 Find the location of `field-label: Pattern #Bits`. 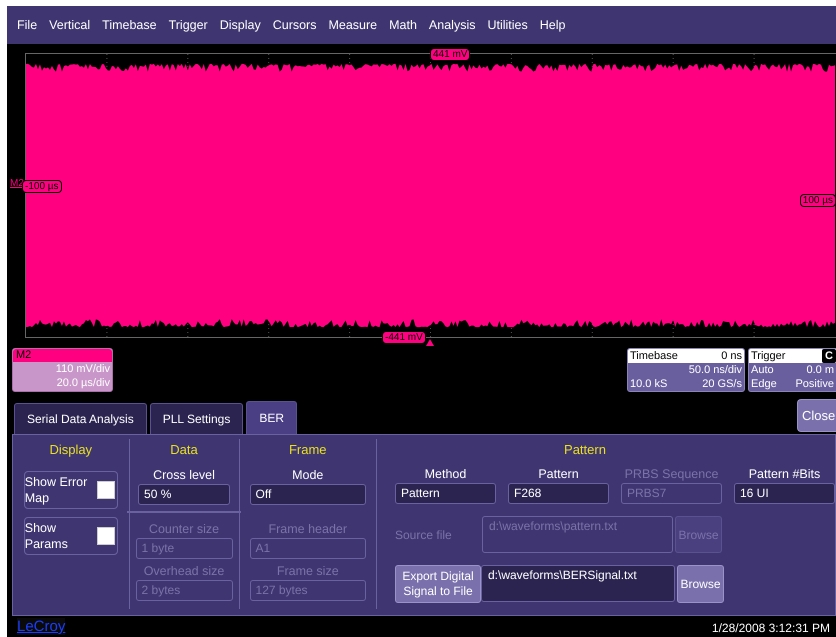

field-label: Pattern #Bits is located at coordinates (784, 474).